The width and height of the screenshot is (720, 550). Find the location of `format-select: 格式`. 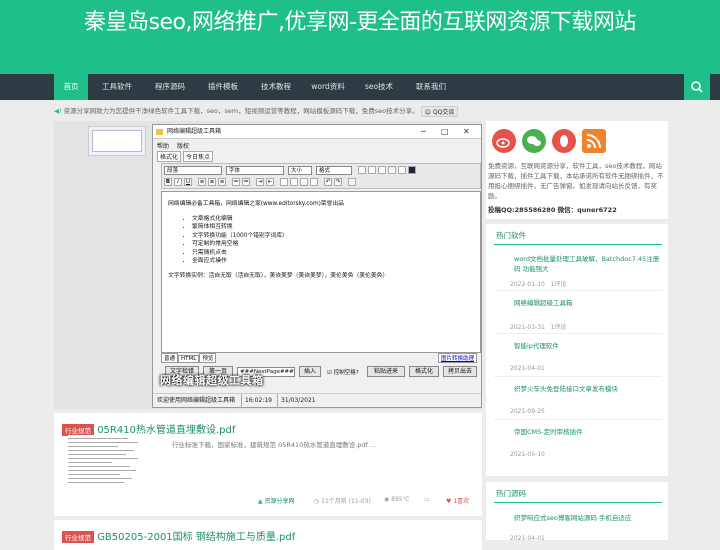

format-select: 格式 is located at coordinates (334, 170).